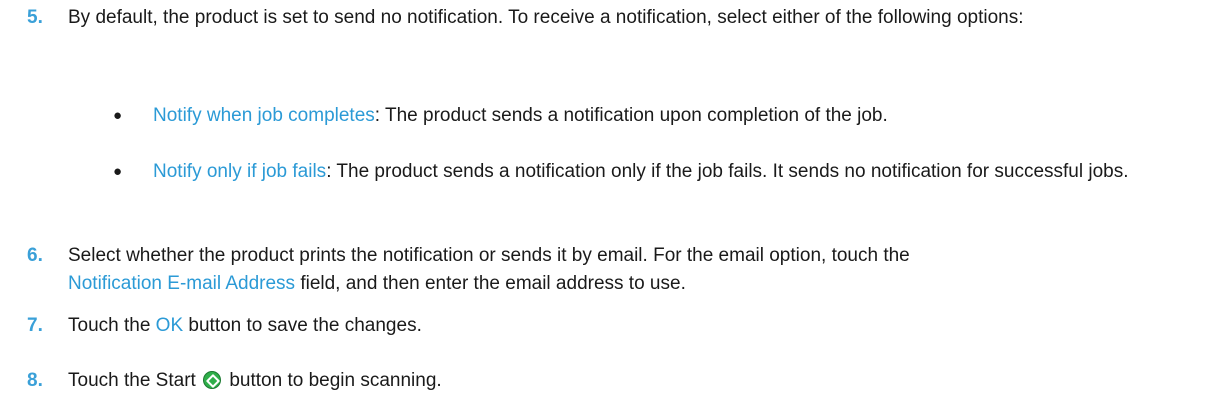 The height and width of the screenshot is (415, 1210). I want to click on step-8-text-b: button to begin scanning., so click(333, 380).